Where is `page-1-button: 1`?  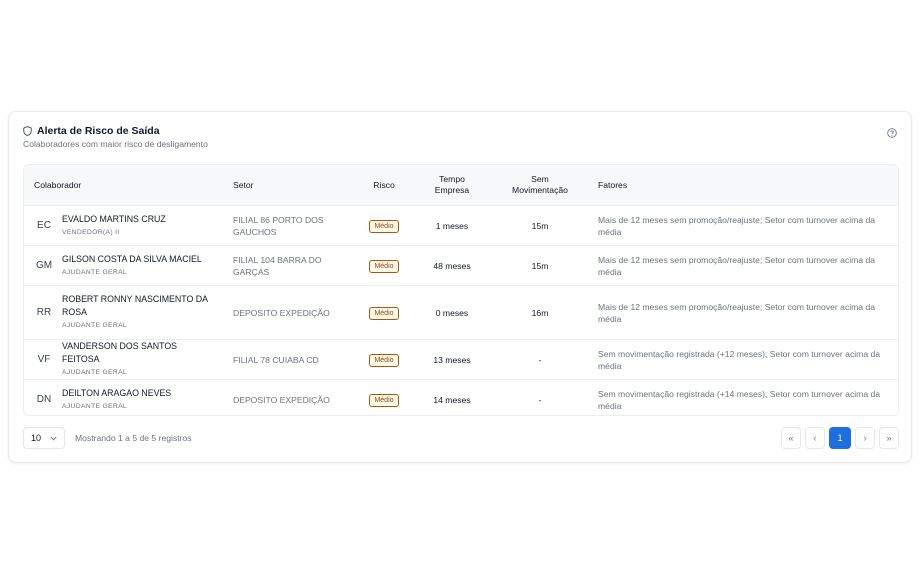
page-1-button: 1 is located at coordinates (840, 438).